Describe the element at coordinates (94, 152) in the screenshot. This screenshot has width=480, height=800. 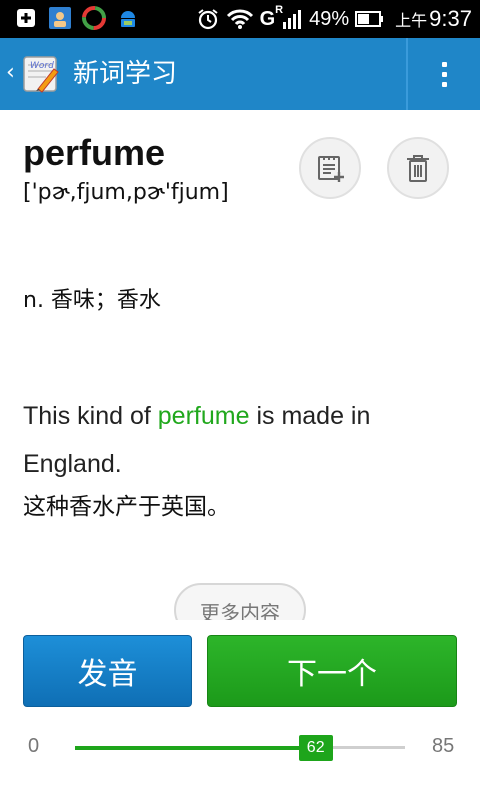
I see `headword: perfume` at that location.